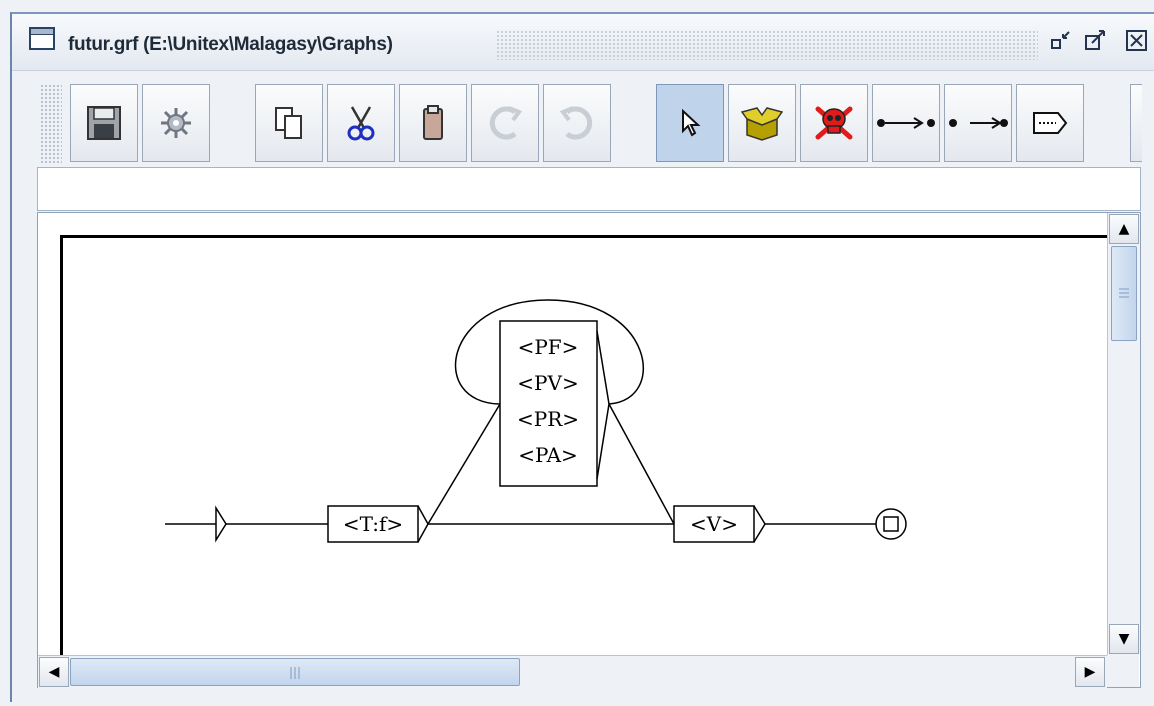  I want to click on window-icon, so click(42, 38).